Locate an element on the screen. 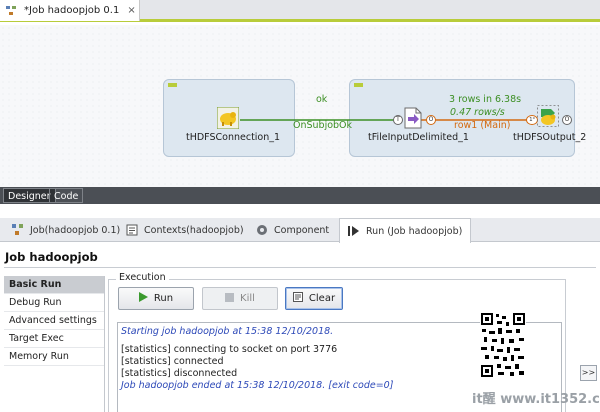  kill-button: Kill is located at coordinates (240, 298).